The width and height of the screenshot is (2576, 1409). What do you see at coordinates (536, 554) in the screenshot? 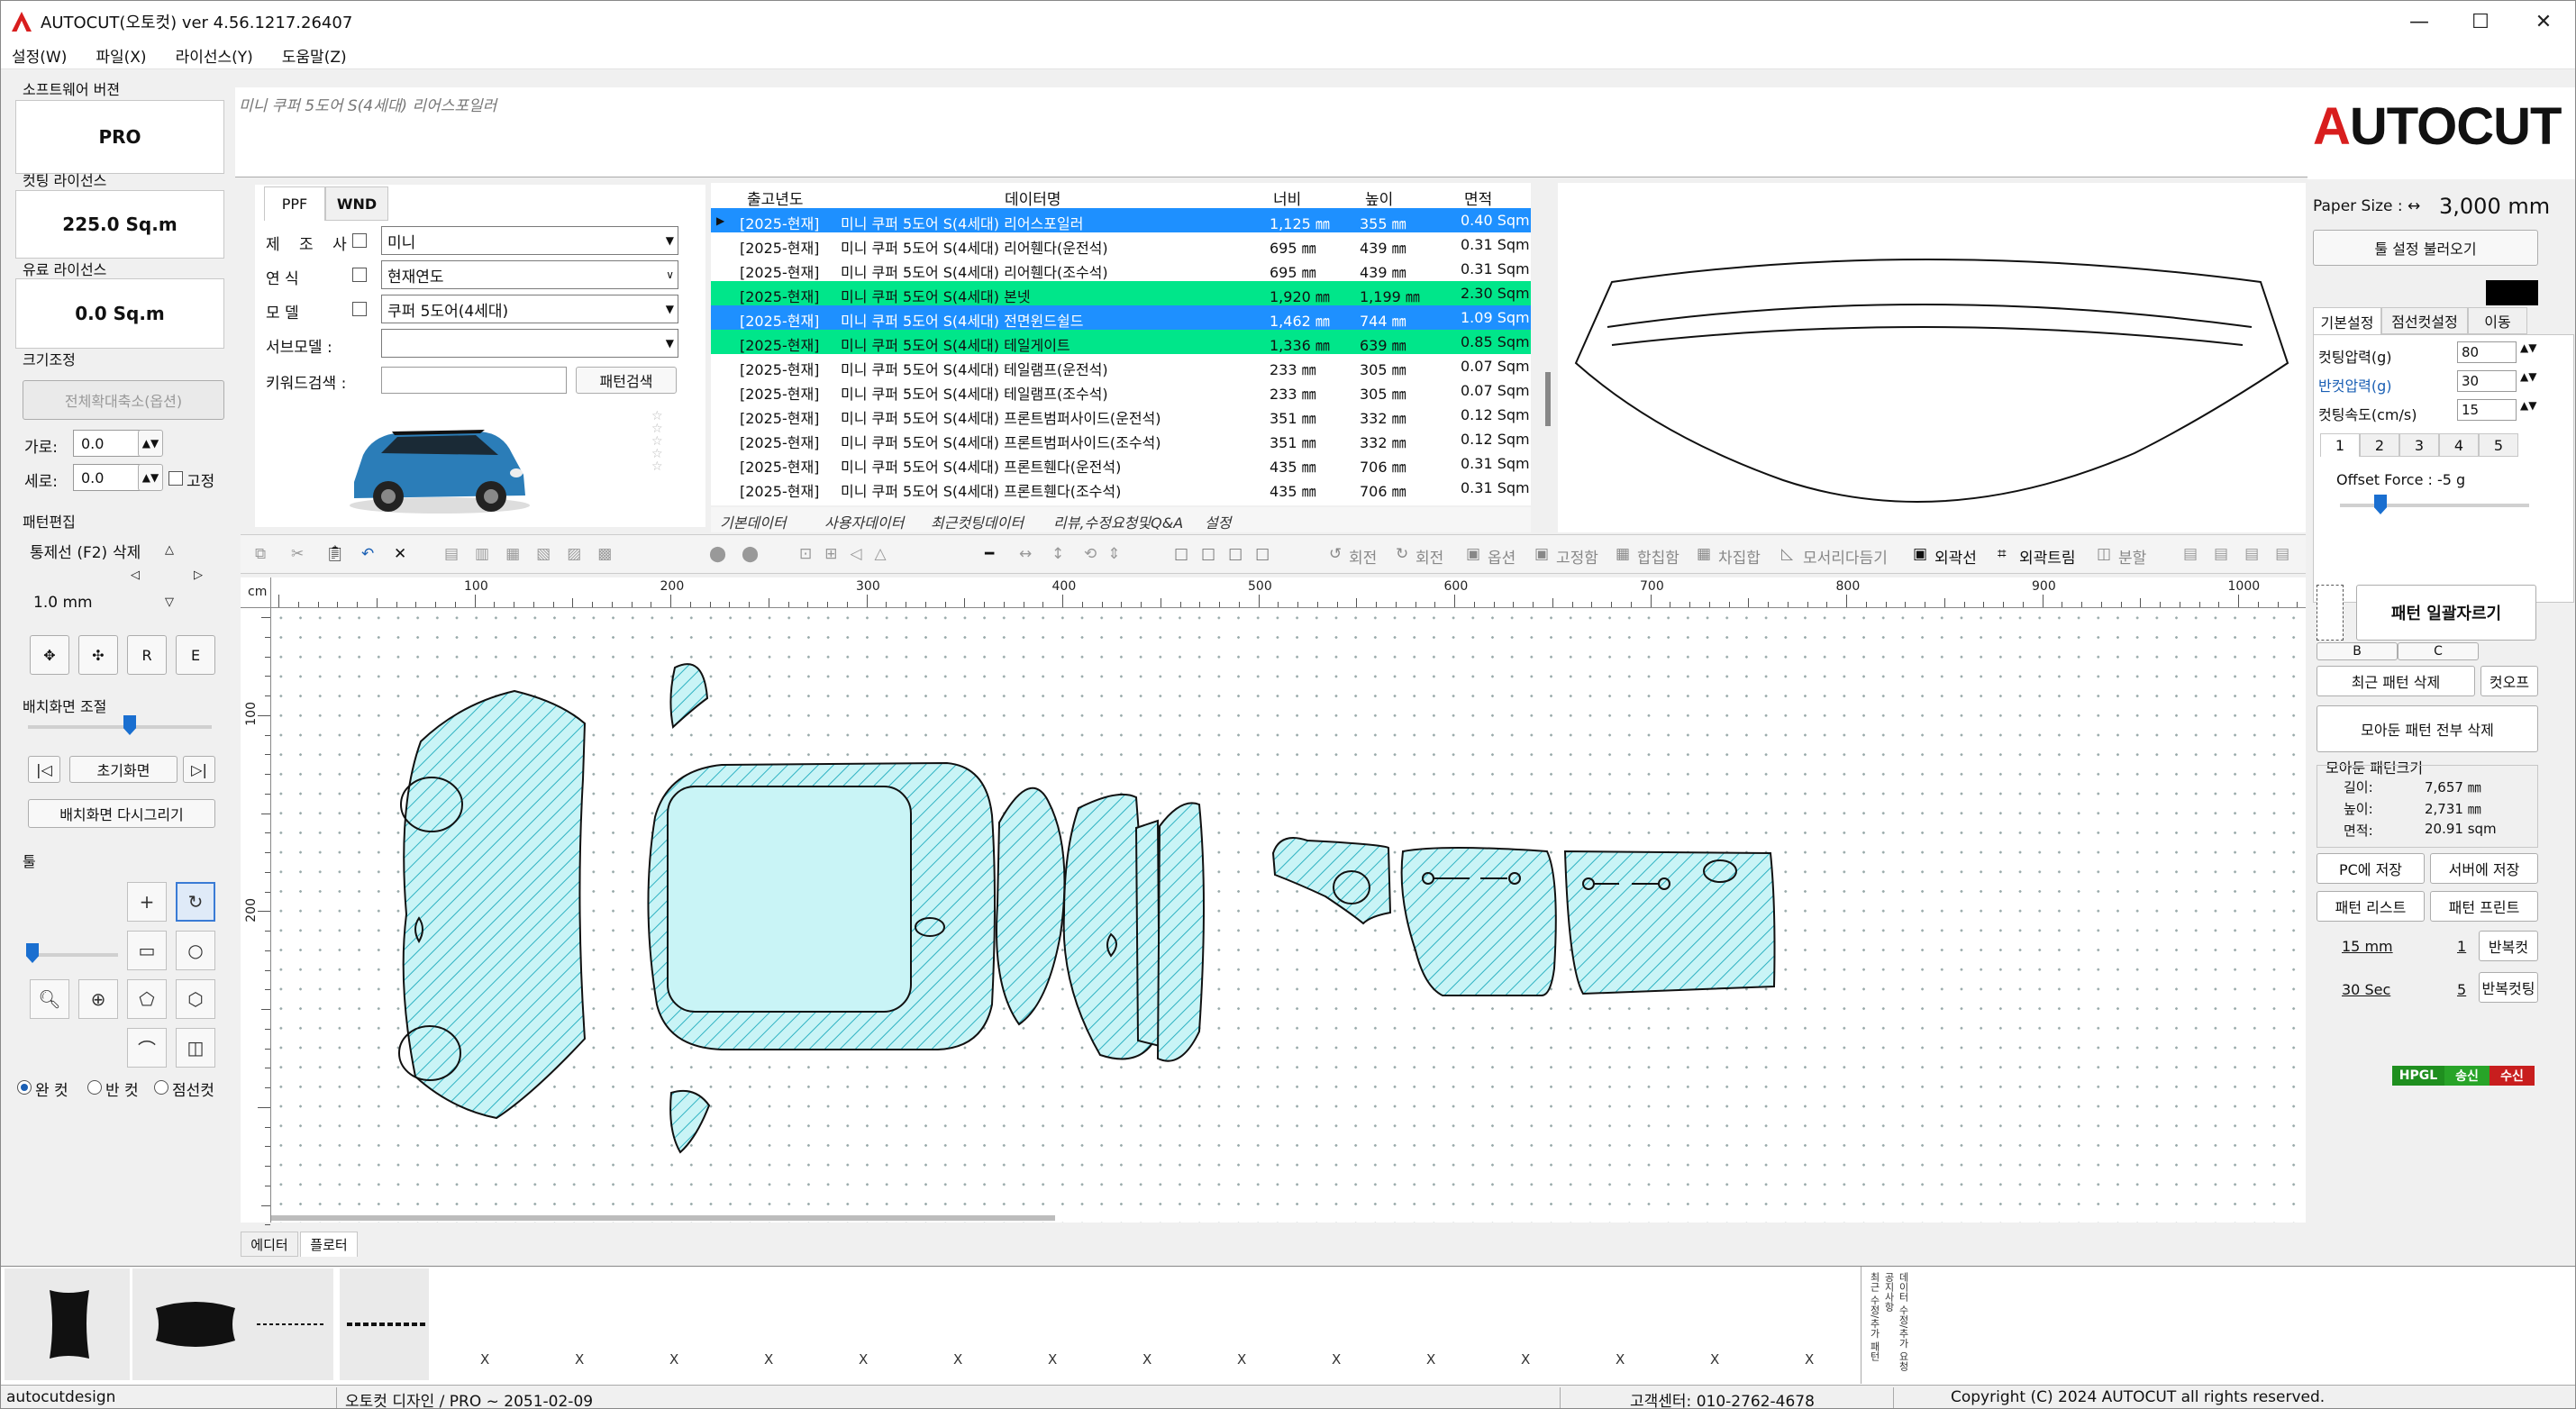
I see `align-icons: ▤▥▦▧▨▩` at bounding box center [536, 554].